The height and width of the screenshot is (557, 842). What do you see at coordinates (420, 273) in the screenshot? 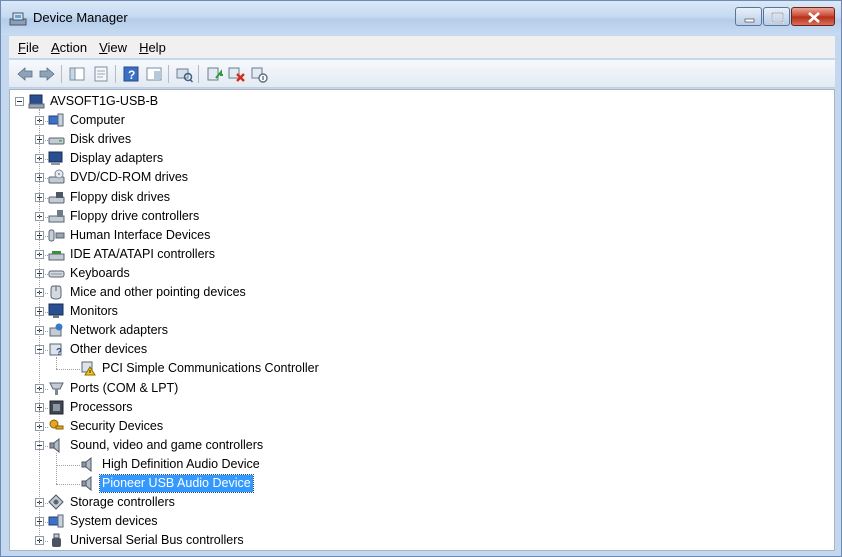
I see `tree-category: Keyboards` at bounding box center [420, 273].